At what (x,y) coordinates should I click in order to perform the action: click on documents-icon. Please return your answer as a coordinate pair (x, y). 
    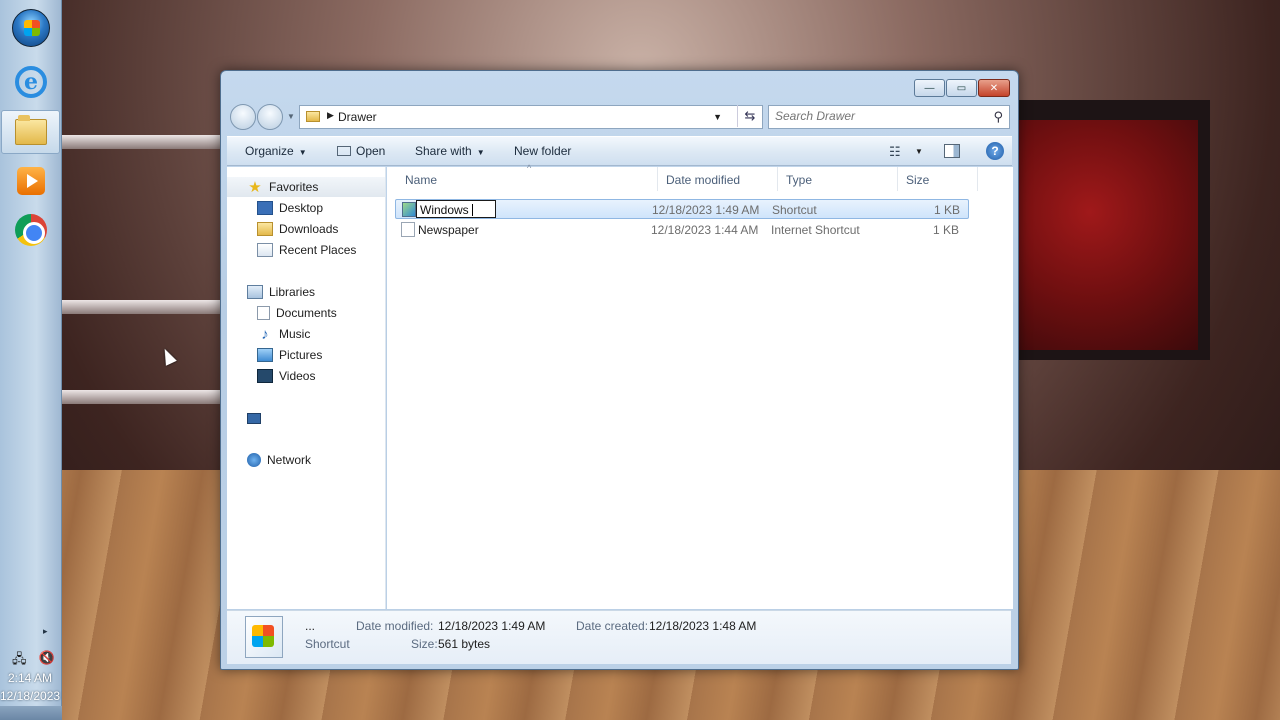
    Looking at the image, I should click on (263, 313).